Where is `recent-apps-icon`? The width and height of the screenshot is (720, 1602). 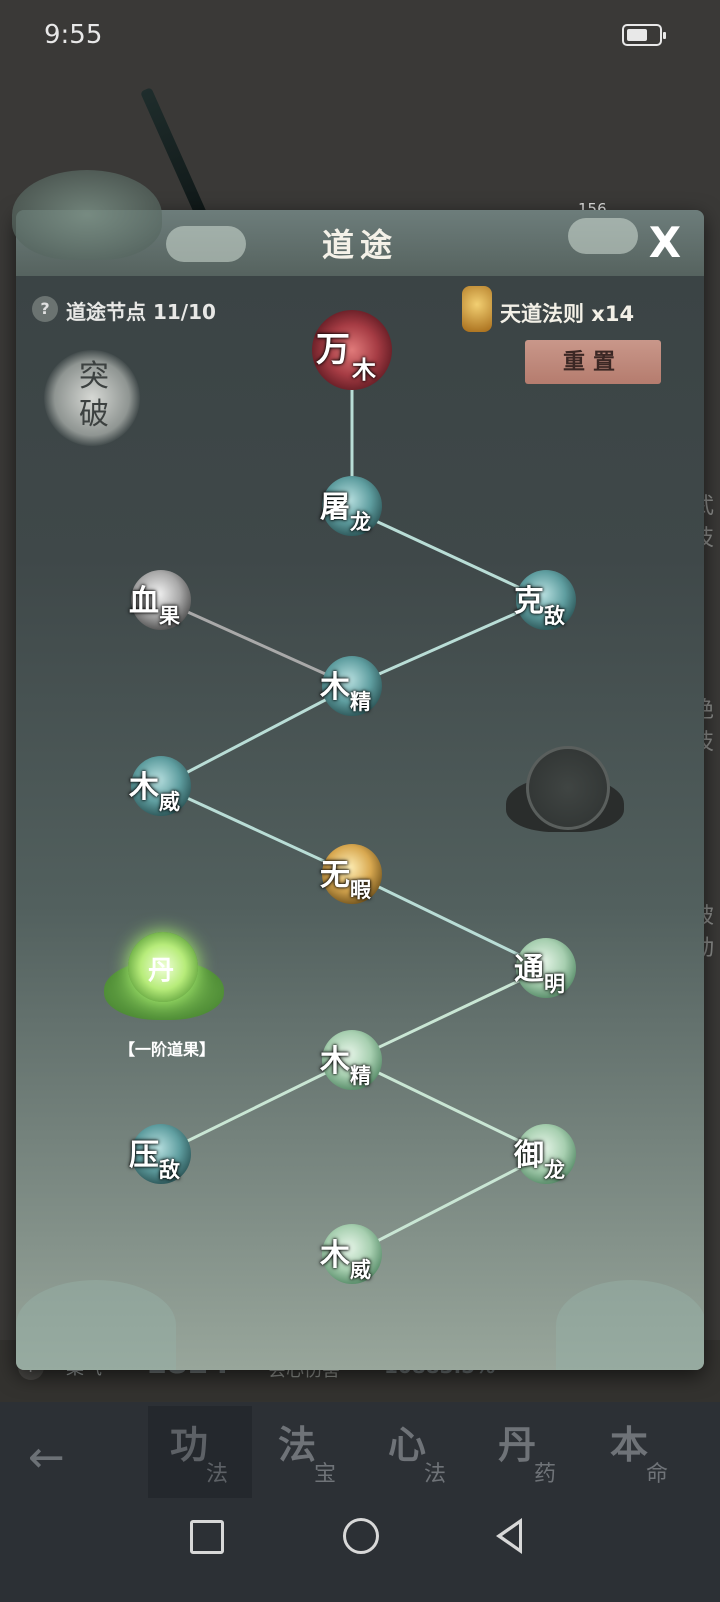 recent-apps-icon is located at coordinates (207, 1537).